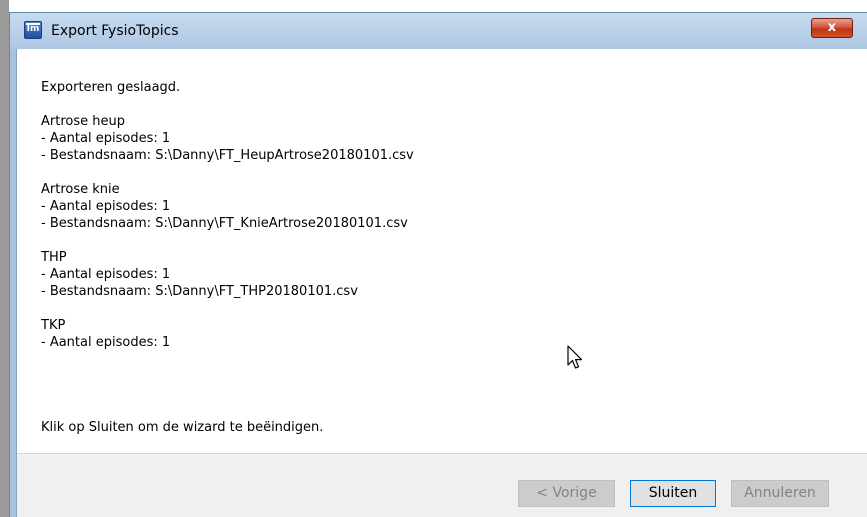 The image size is (867, 517). I want to click on group-name: THP, so click(54, 257).